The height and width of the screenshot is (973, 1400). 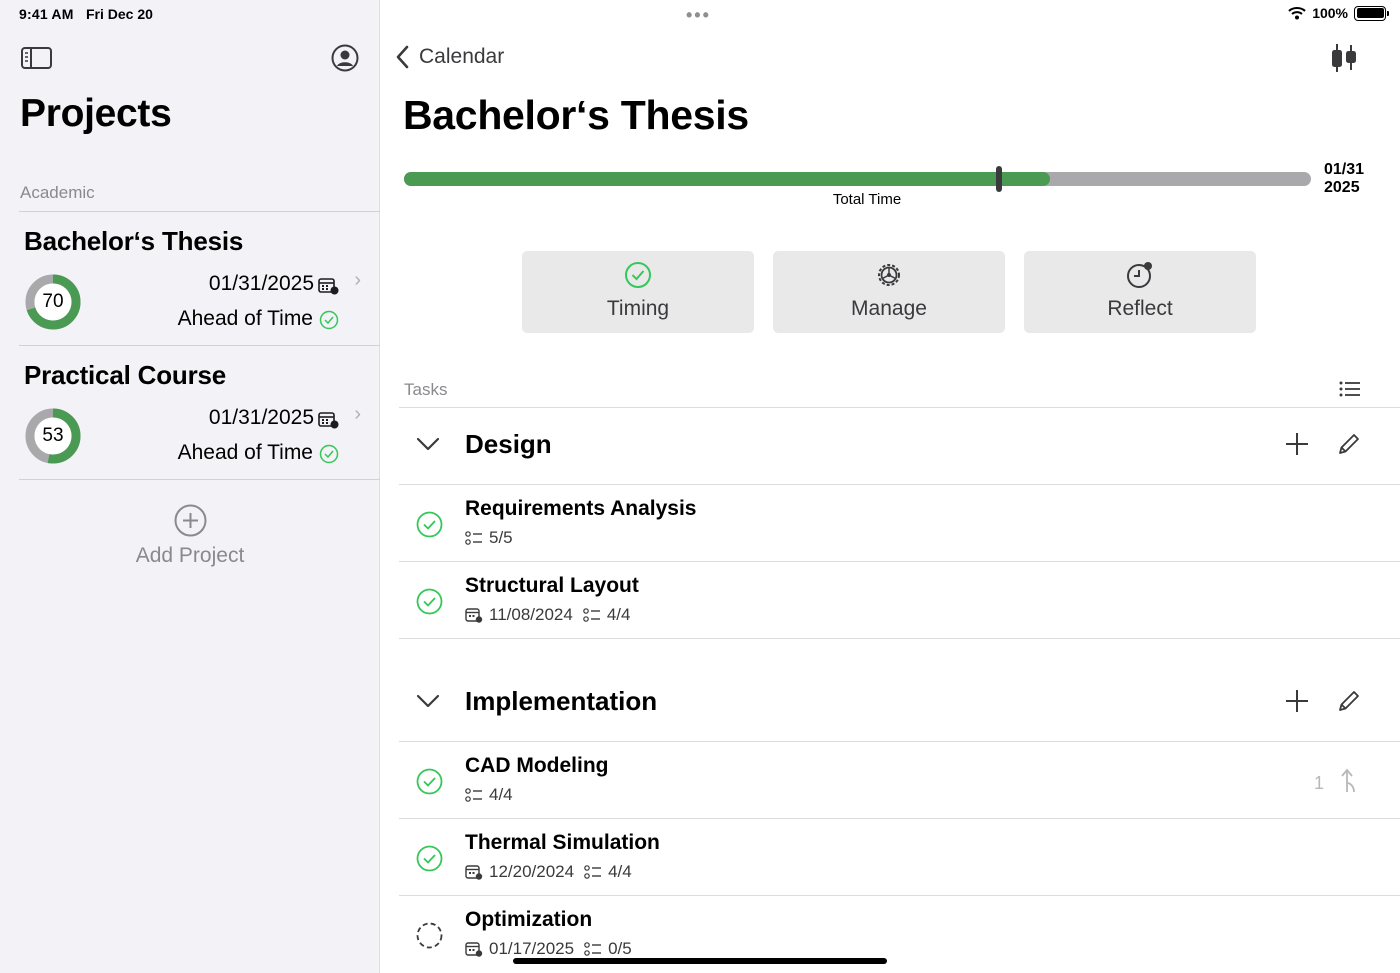 I want to click on time-progress-fill, so click(x=727, y=179).